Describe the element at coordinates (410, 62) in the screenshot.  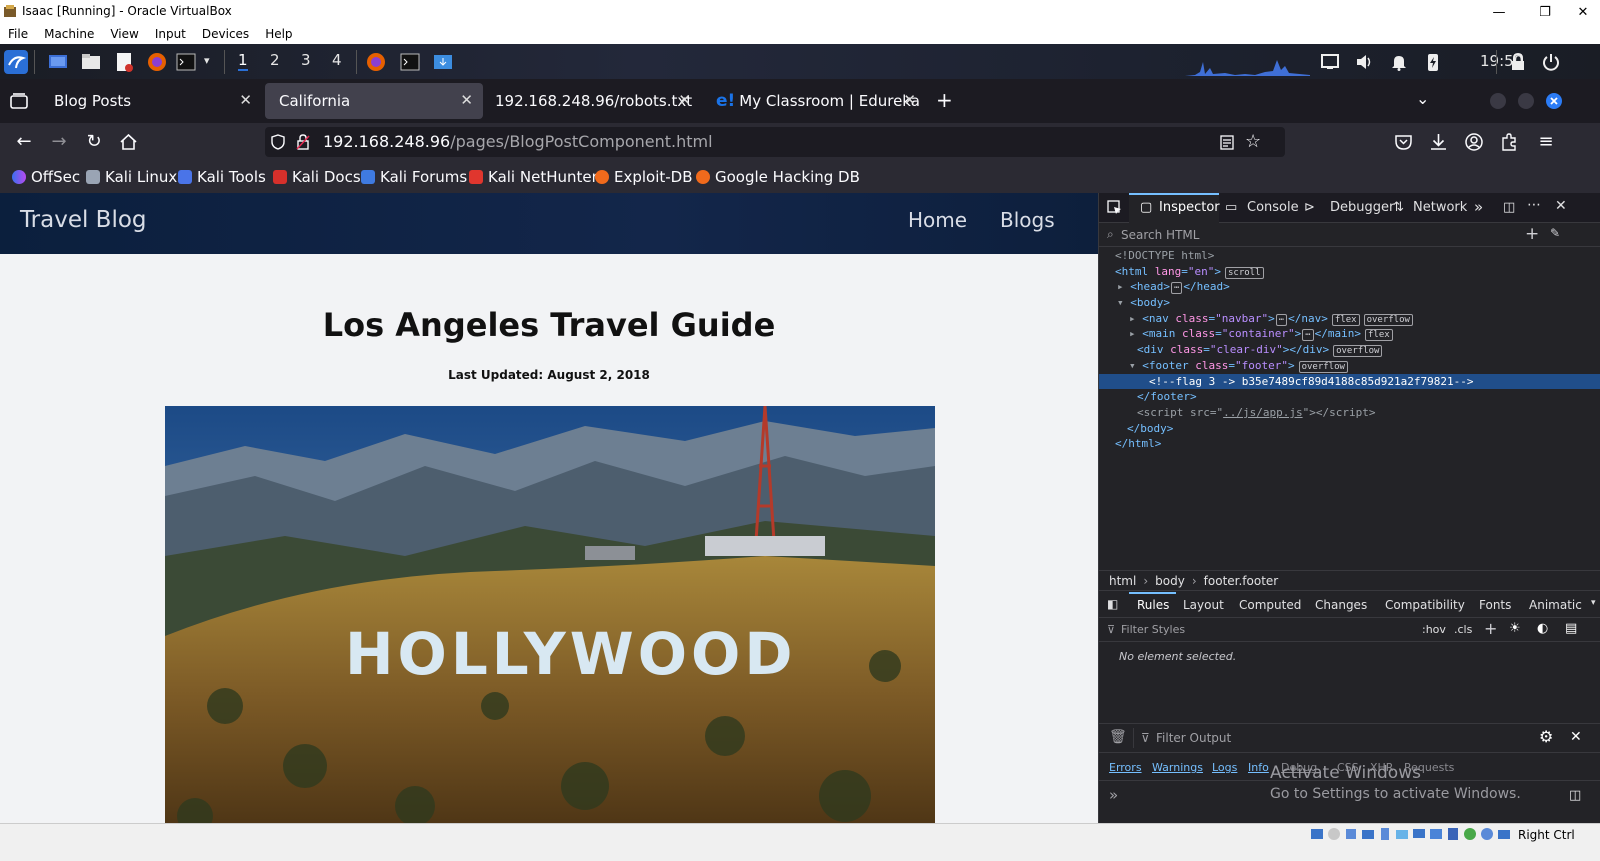
I see `terminal-window-icon` at that location.